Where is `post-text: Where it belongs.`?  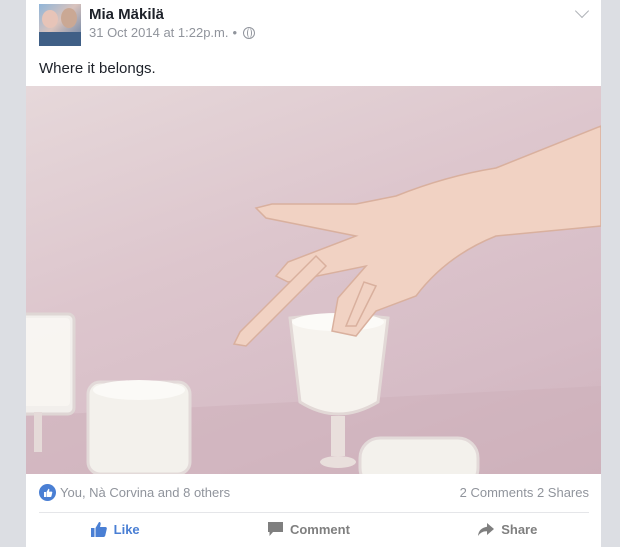
post-text: Where it belongs. is located at coordinates (97, 68).